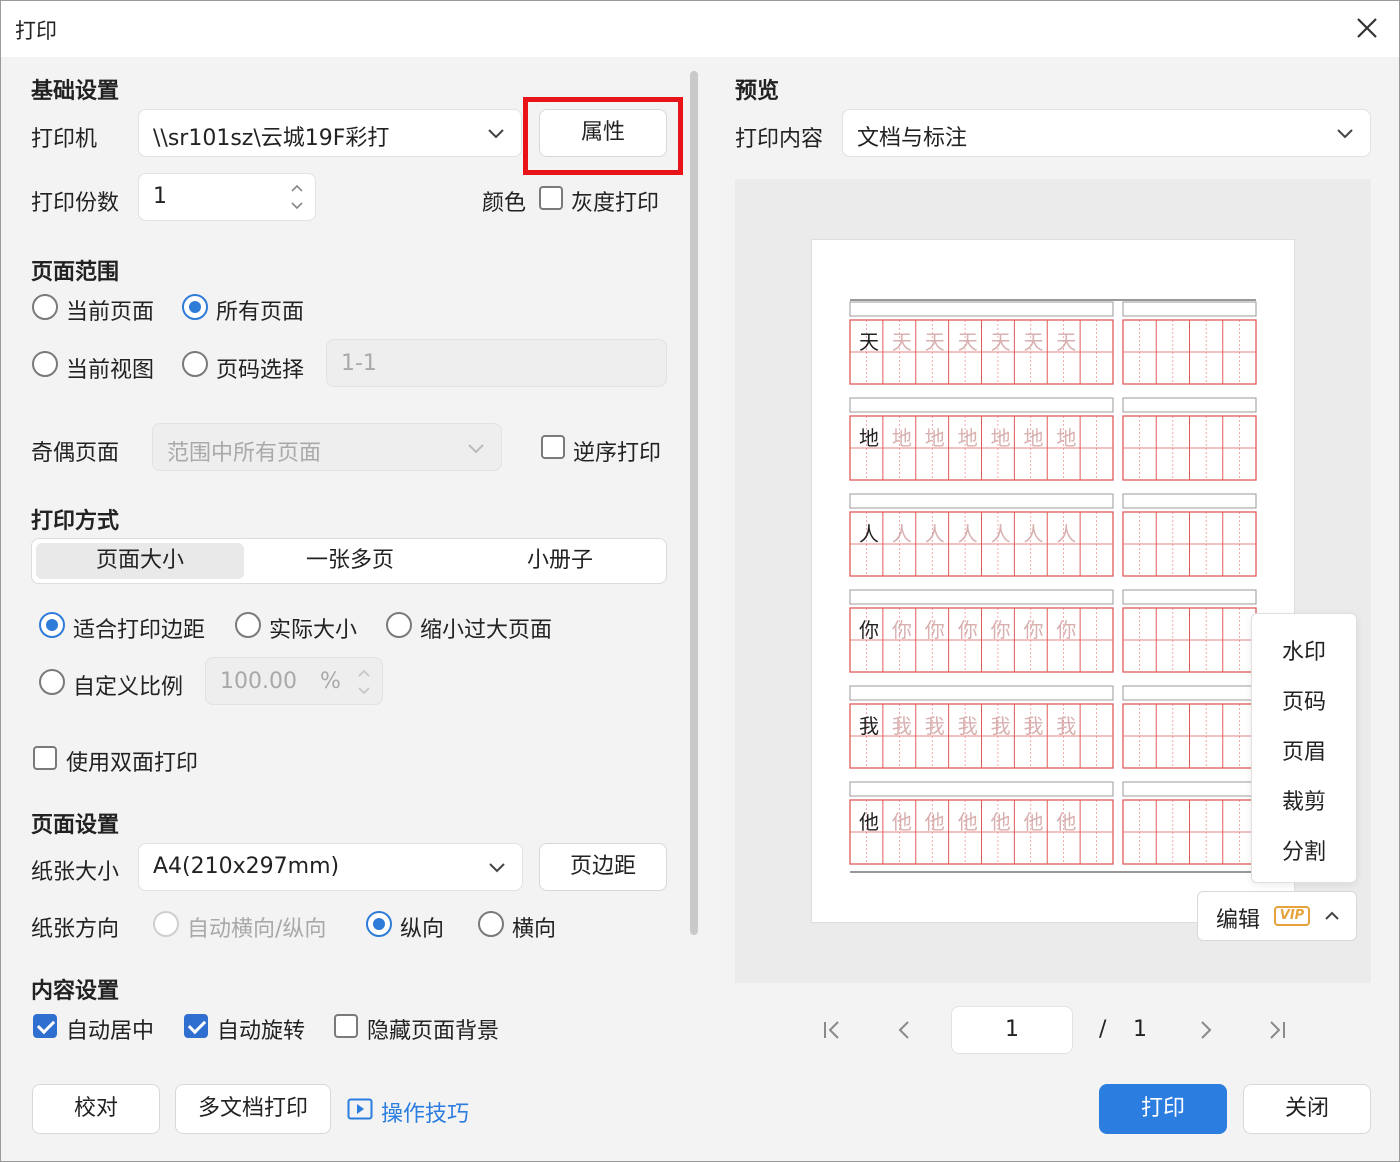  I want to click on preview-title: 预览, so click(757, 91).